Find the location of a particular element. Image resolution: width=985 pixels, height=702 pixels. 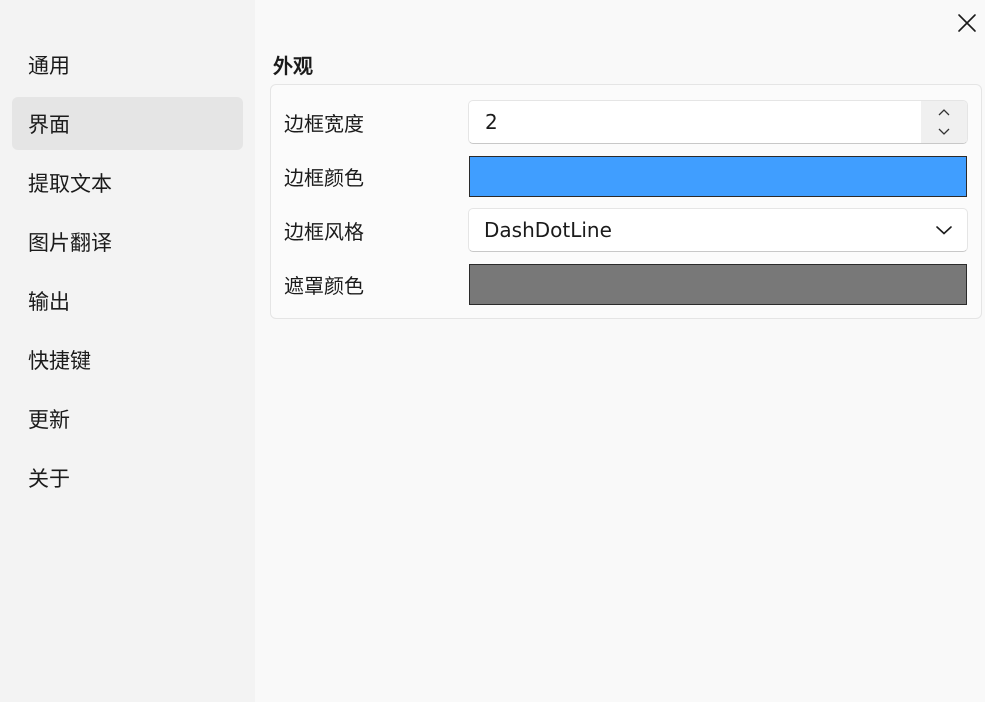

mask-color-label: 遮罩颜色 is located at coordinates (324, 285).